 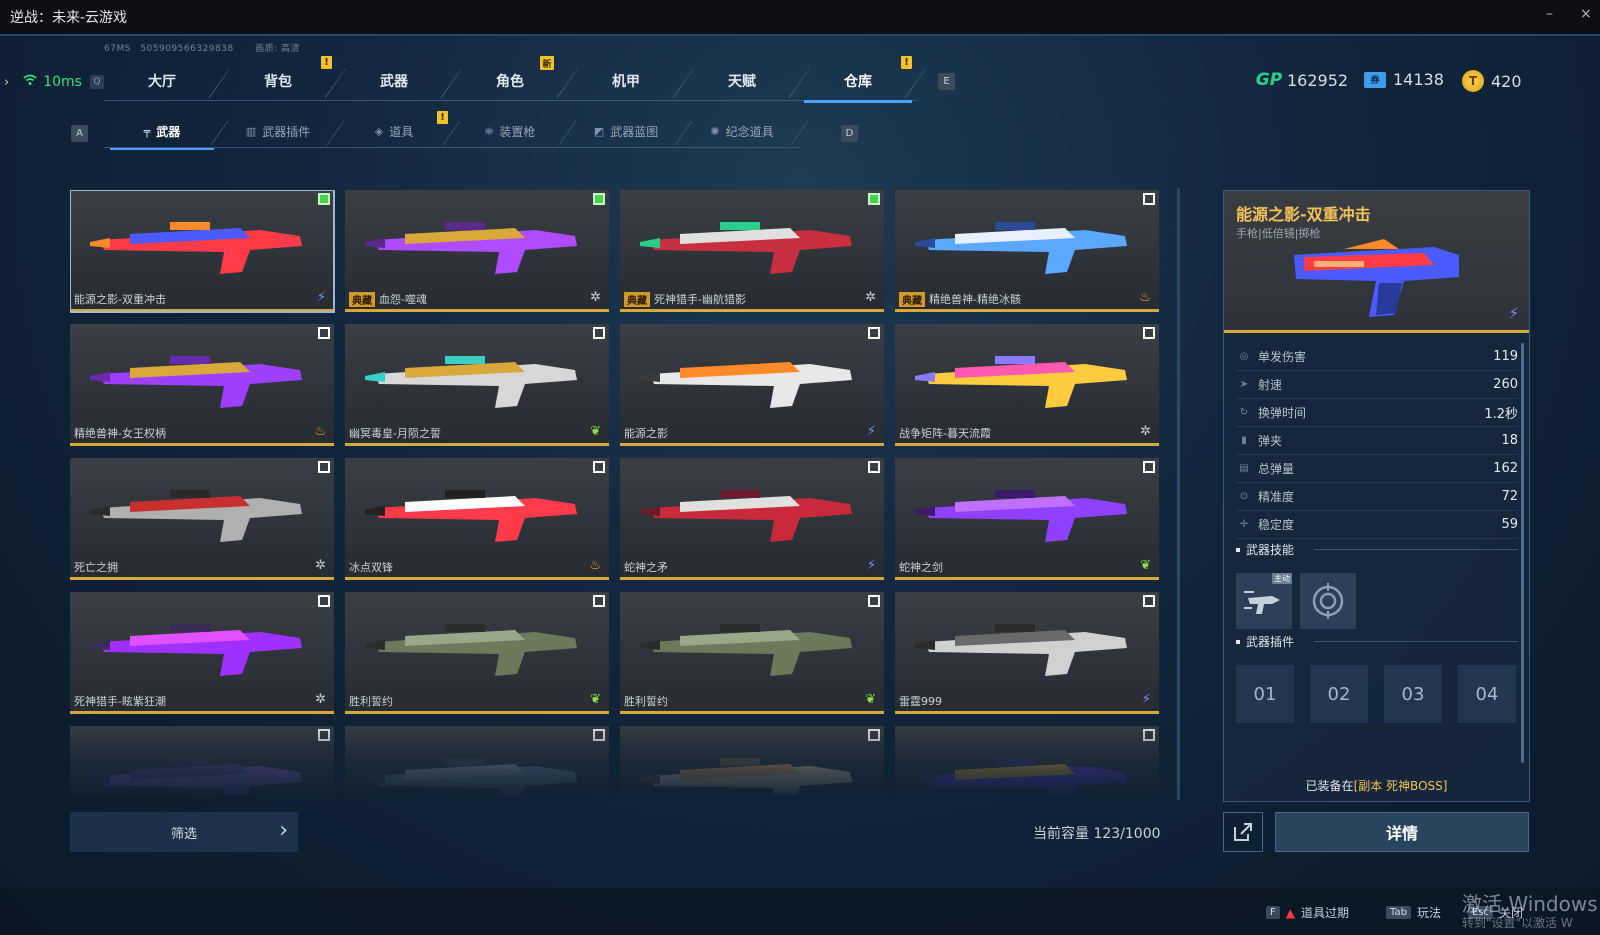 I want to click on weapon-card: 幽冥毒皇-月陨之誓 ❦, so click(x=477, y=385).